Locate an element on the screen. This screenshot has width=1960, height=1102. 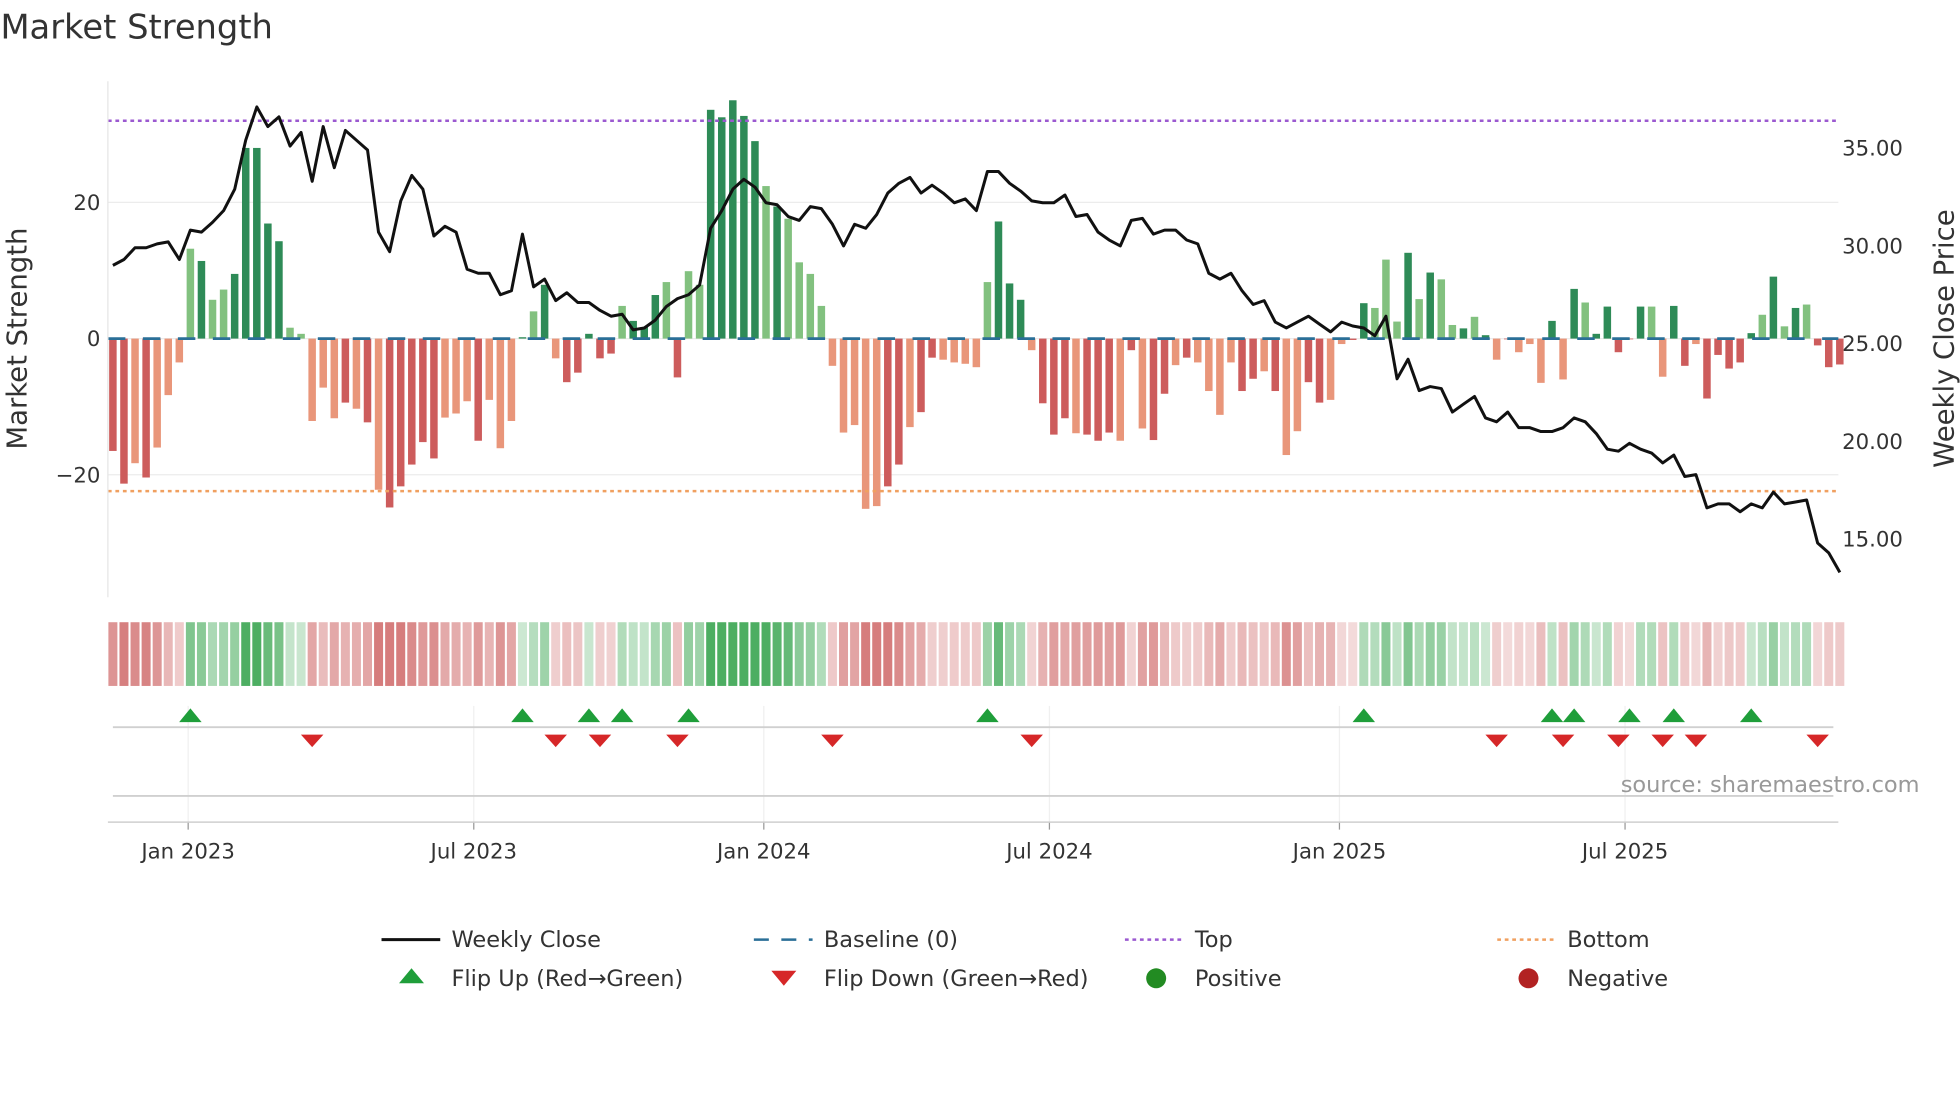
y-tick-label: −20 is located at coordinates (78, 475).